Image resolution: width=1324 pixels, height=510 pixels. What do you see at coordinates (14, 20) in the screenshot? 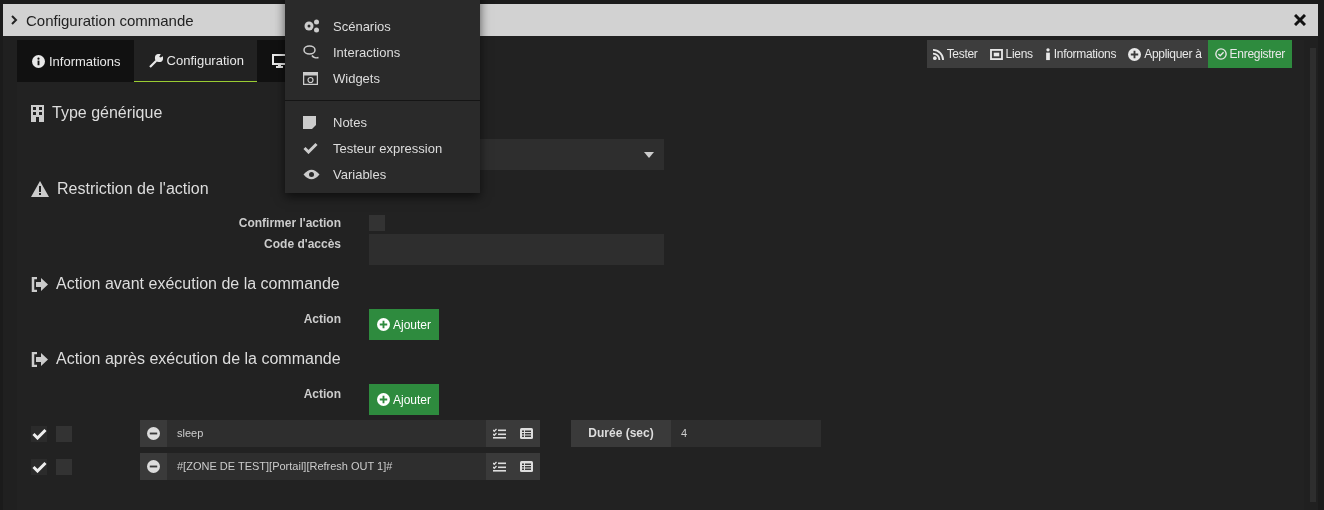
I see `chevron-icon` at bounding box center [14, 20].